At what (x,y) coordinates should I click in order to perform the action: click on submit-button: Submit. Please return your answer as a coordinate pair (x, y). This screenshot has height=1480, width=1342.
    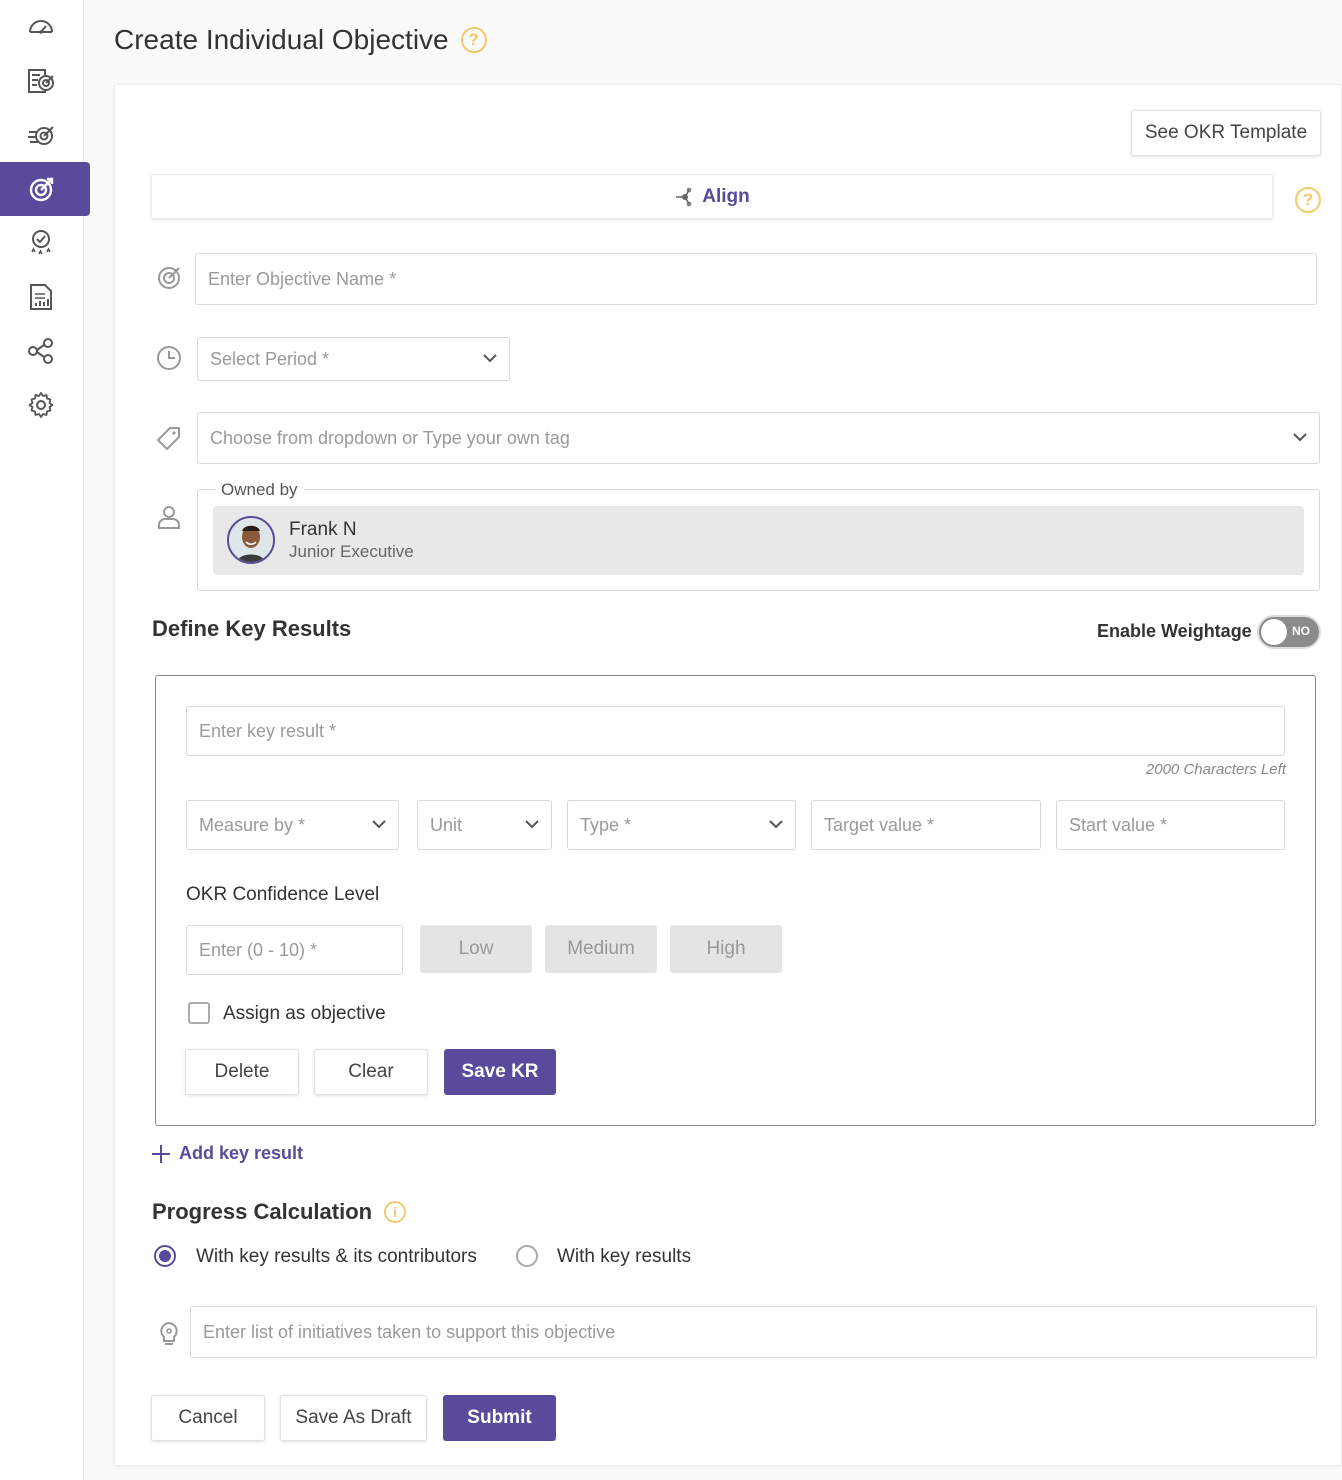
    Looking at the image, I should click on (499, 1418).